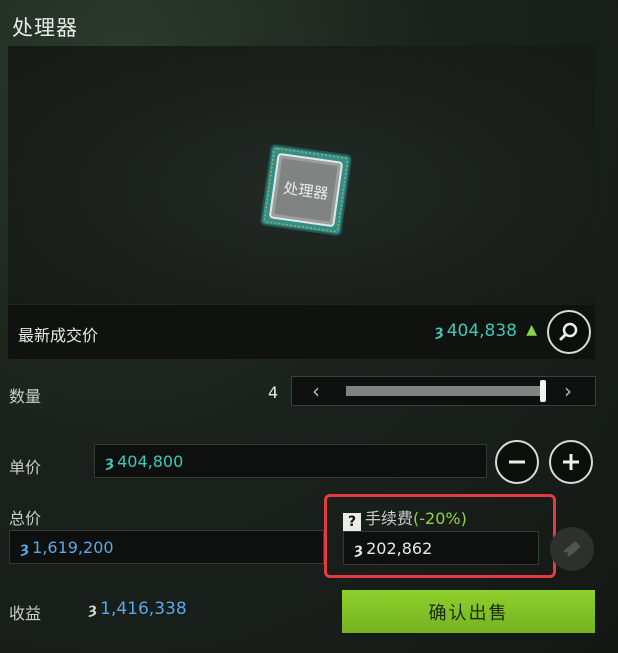 Image resolution: width=618 pixels, height=653 pixels. I want to click on minus-icon, so click(517, 462).